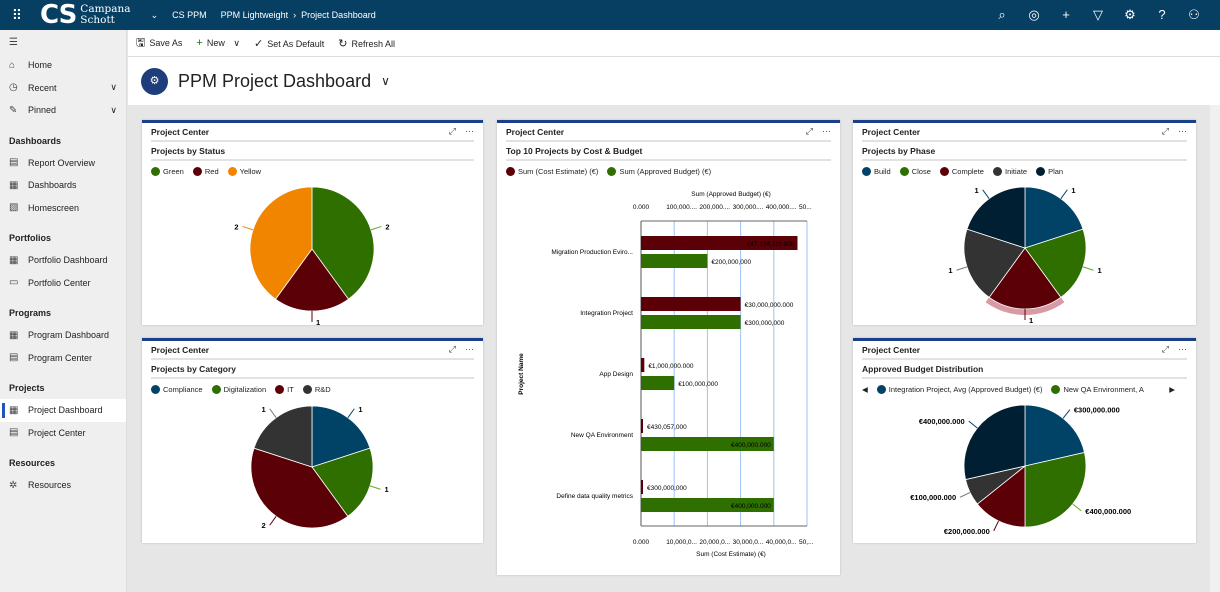 Image resolution: width=1220 pixels, height=592 pixels. What do you see at coordinates (967, 531) in the screenshot?
I see `pie-data-label: €200,000.000` at bounding box center [967, 531].